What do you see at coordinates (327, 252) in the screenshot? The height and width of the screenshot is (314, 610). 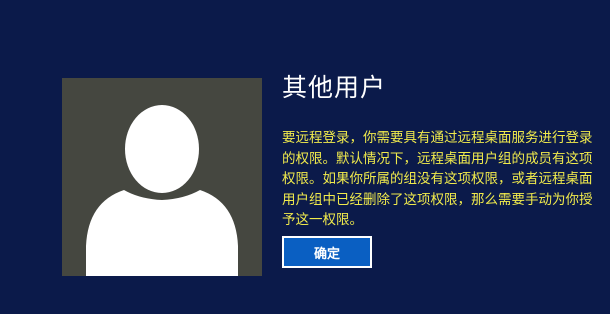 I see `ok-button: 确定` at bounding box center [327, 252].